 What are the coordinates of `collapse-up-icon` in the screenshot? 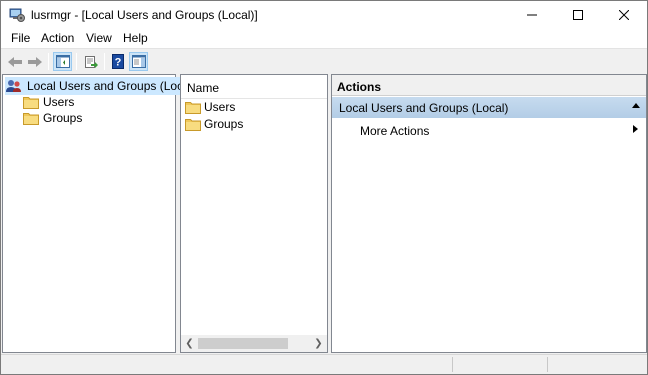 It's located at (636, 105).